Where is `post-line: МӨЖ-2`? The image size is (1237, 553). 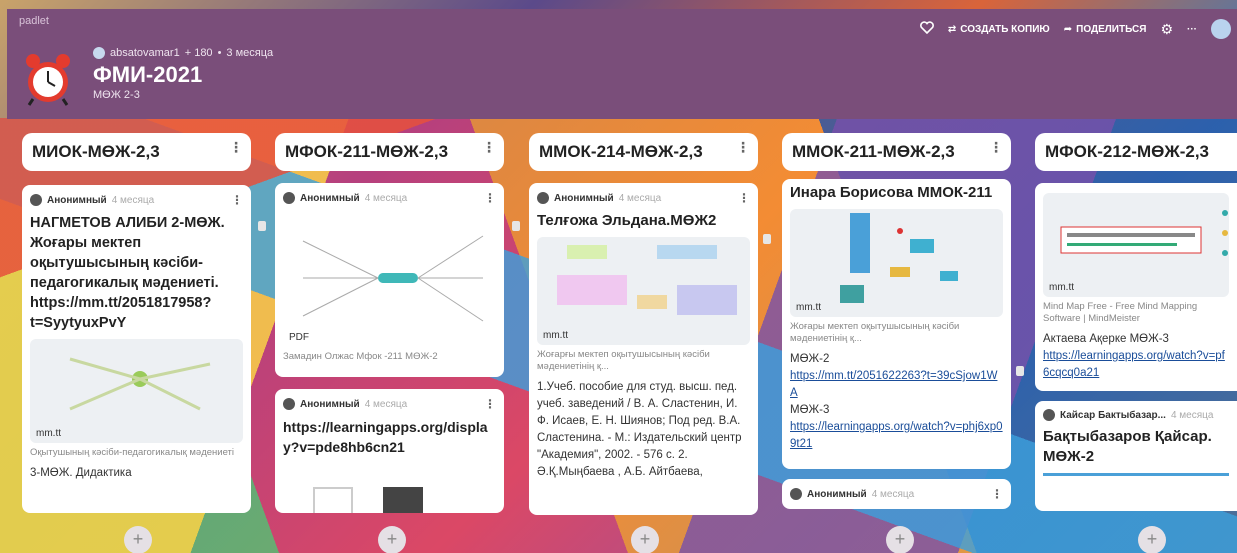
post-line: МӨЖ-2 is located at coordinates (810, 359).